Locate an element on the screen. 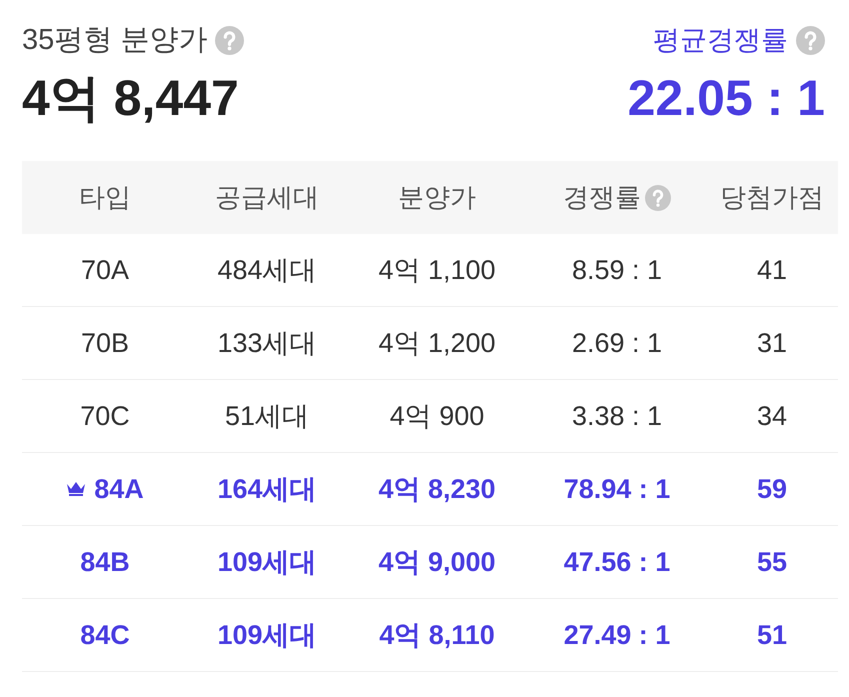 The height and width of the screenshot is (697, 849). table-cell-text: 70C is located at coordinates (105, 416).